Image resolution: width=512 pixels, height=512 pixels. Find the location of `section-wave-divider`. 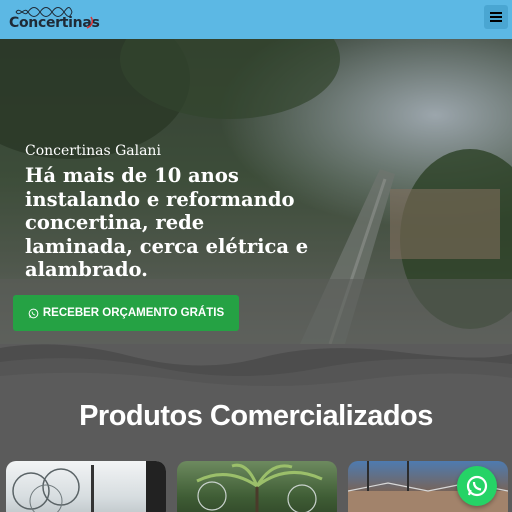

section-wave-divider is located at coordinates (256, 371).